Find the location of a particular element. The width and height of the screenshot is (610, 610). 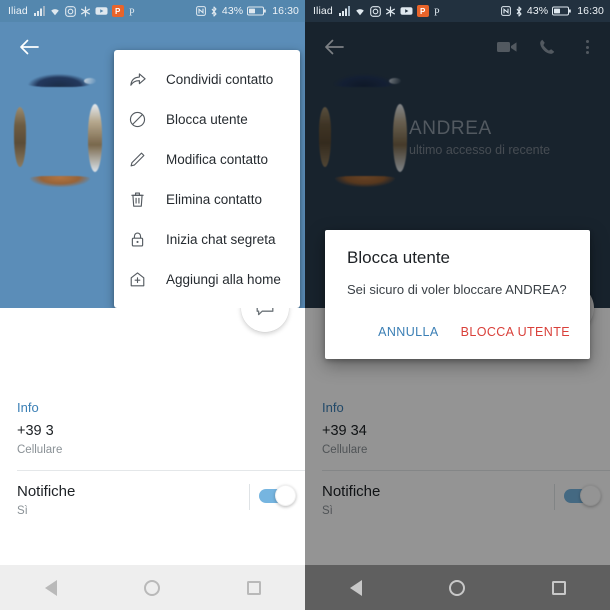

block-user-button: BLOCCA UTENTE is located at coordinates (515, 332).